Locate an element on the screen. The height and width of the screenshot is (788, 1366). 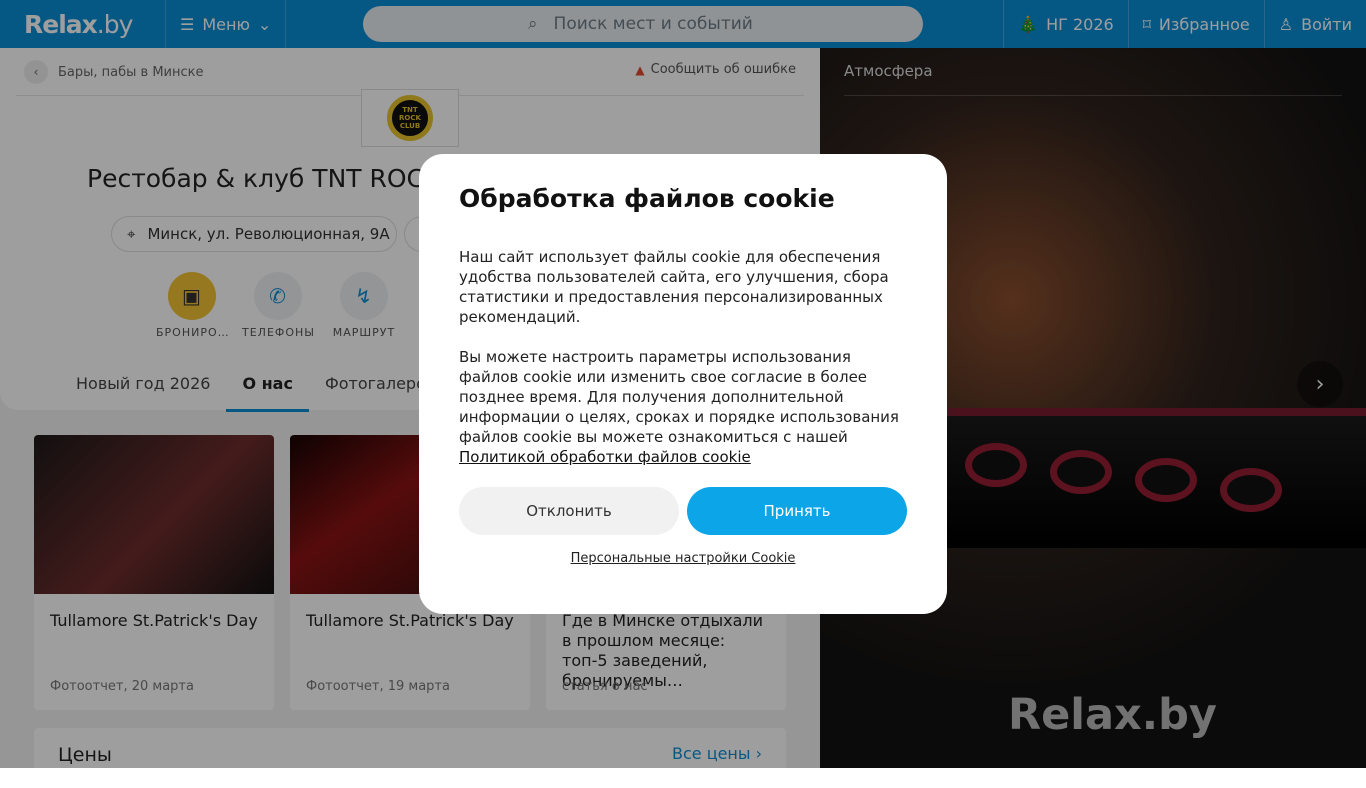
accept-button: Принять is located at coordinates (797, 511).